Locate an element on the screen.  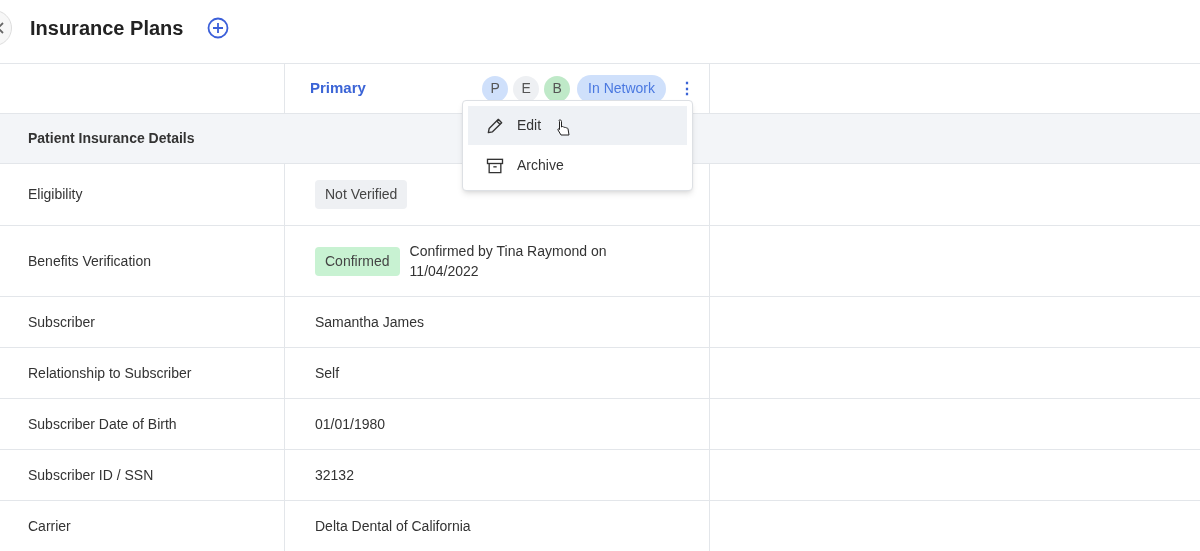
page-title: Insurance Plans is located at coordinates (107, 28).